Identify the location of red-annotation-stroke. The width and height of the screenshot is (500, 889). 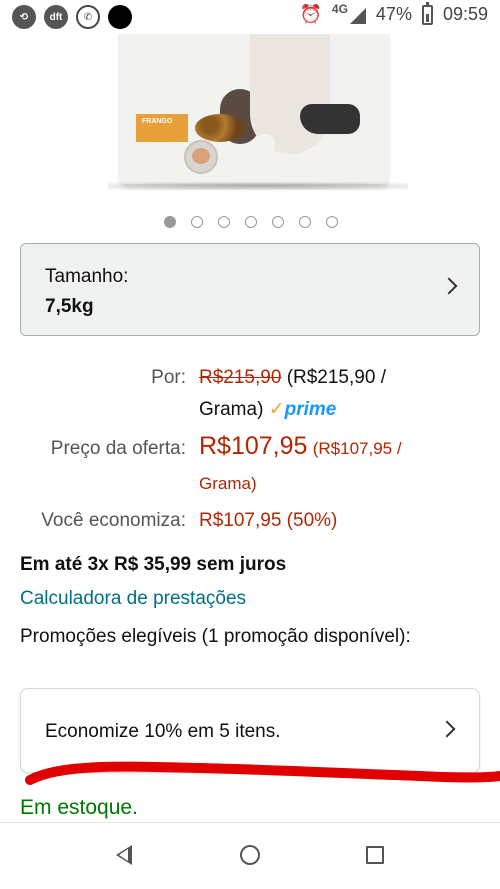
(262, 773).